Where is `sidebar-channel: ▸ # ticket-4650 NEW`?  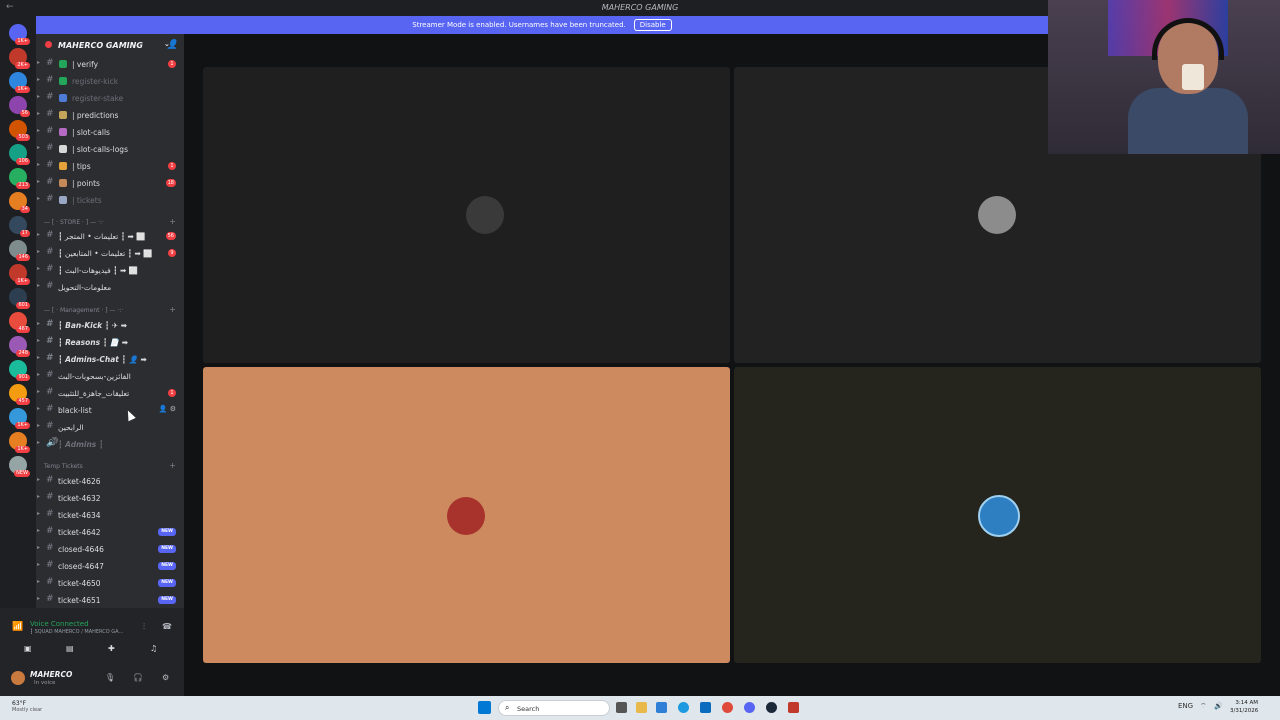 sidebar-channel: ▸ # ticket-4650 NEW is located at coordinates (110, 583).